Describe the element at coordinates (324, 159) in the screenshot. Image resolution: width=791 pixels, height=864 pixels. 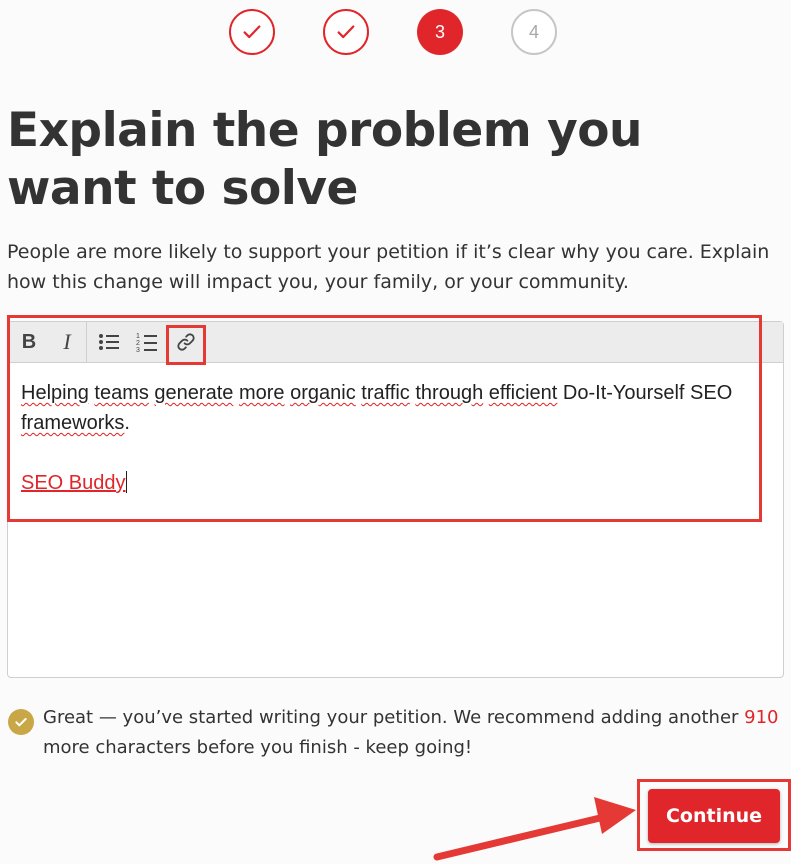
I see `page-title: Explain the problem you want to solve` at that location.